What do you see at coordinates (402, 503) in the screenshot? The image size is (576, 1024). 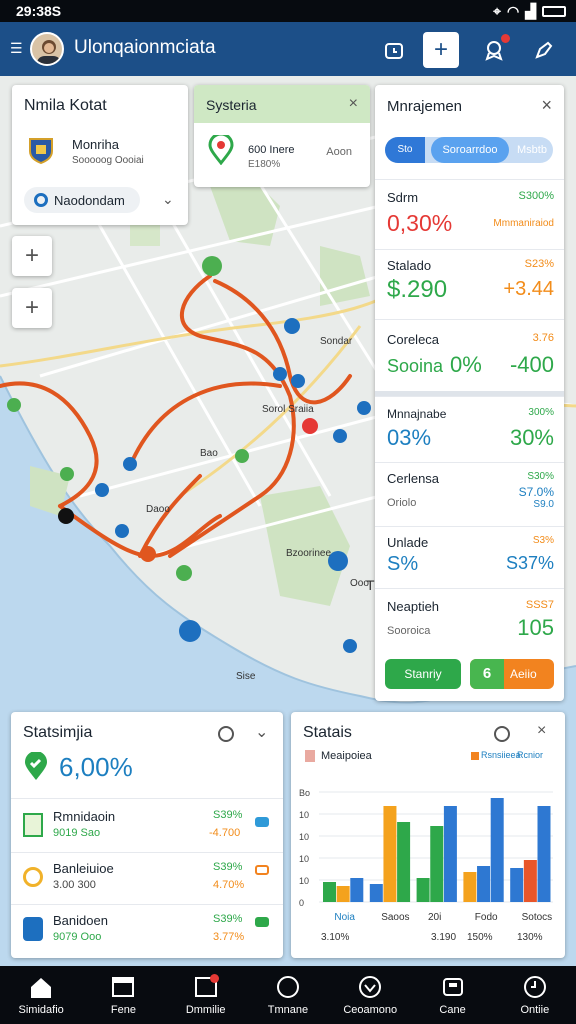 I see `row-sub1: Oriolo` at bounding box center [402, 503].